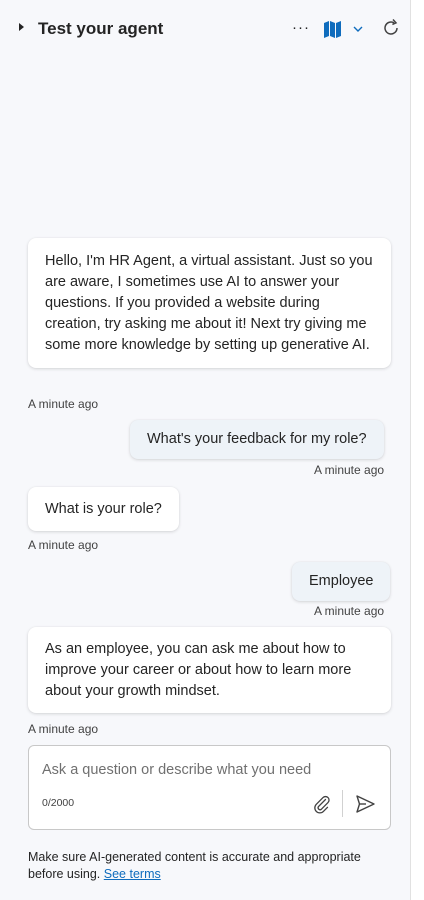 The image size is (424, 900). What do you see at coordinates (365, 804) in the screenshot?
I see `send-icon` at bounding box center [365, 804].